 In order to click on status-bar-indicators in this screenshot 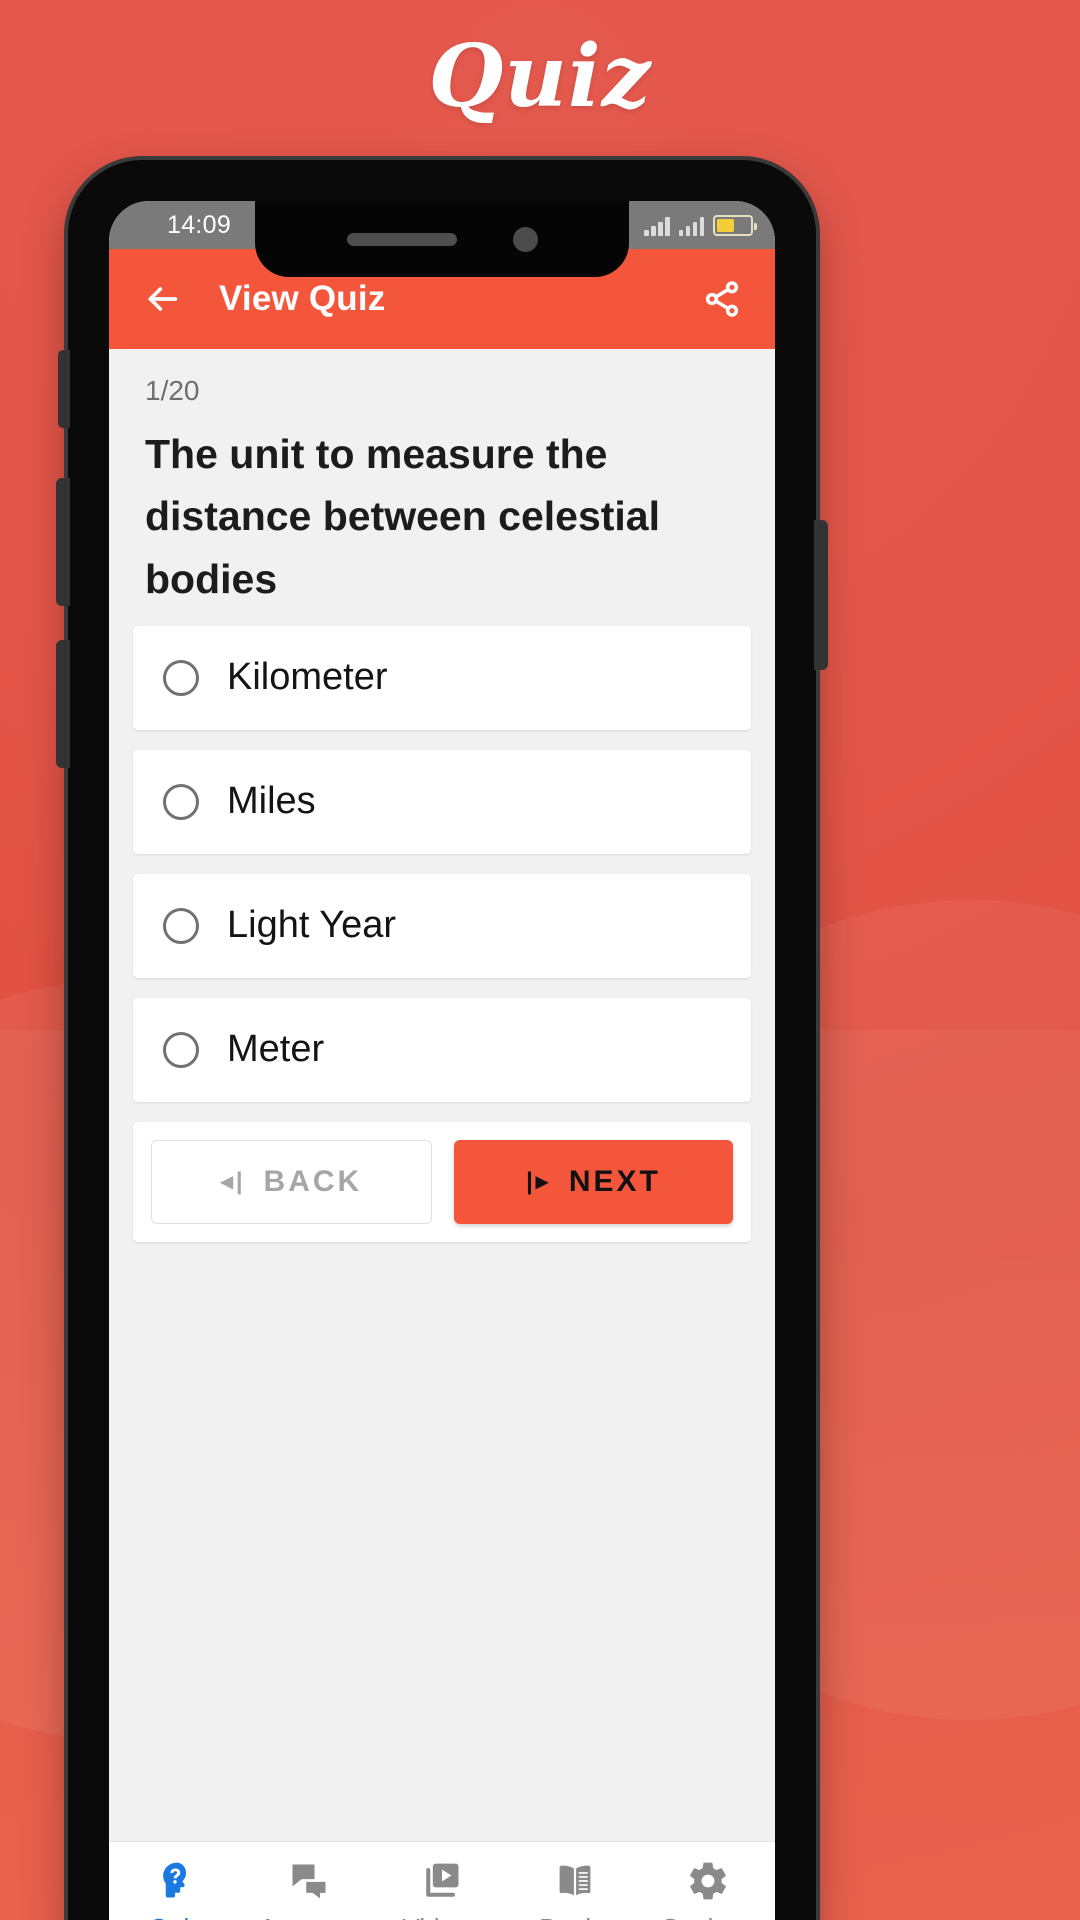, I will do `click(700, 225)`.